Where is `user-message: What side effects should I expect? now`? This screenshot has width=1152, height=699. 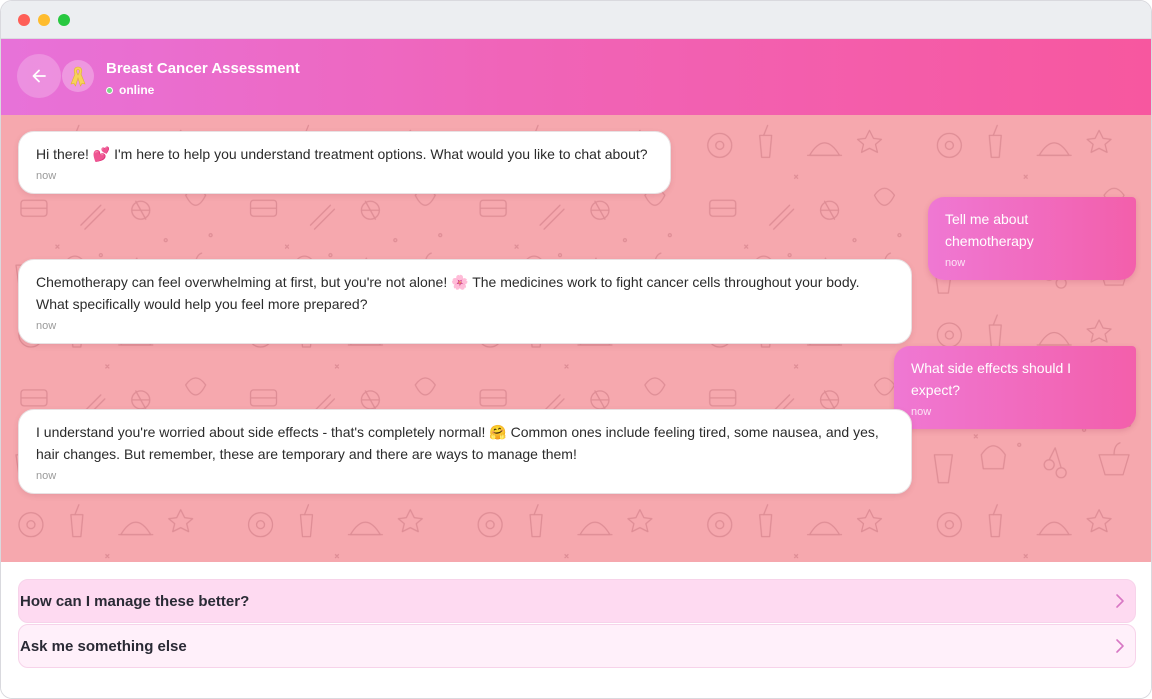 user-message: What side effects should I expect? now is located at coordinates (1015, 387).